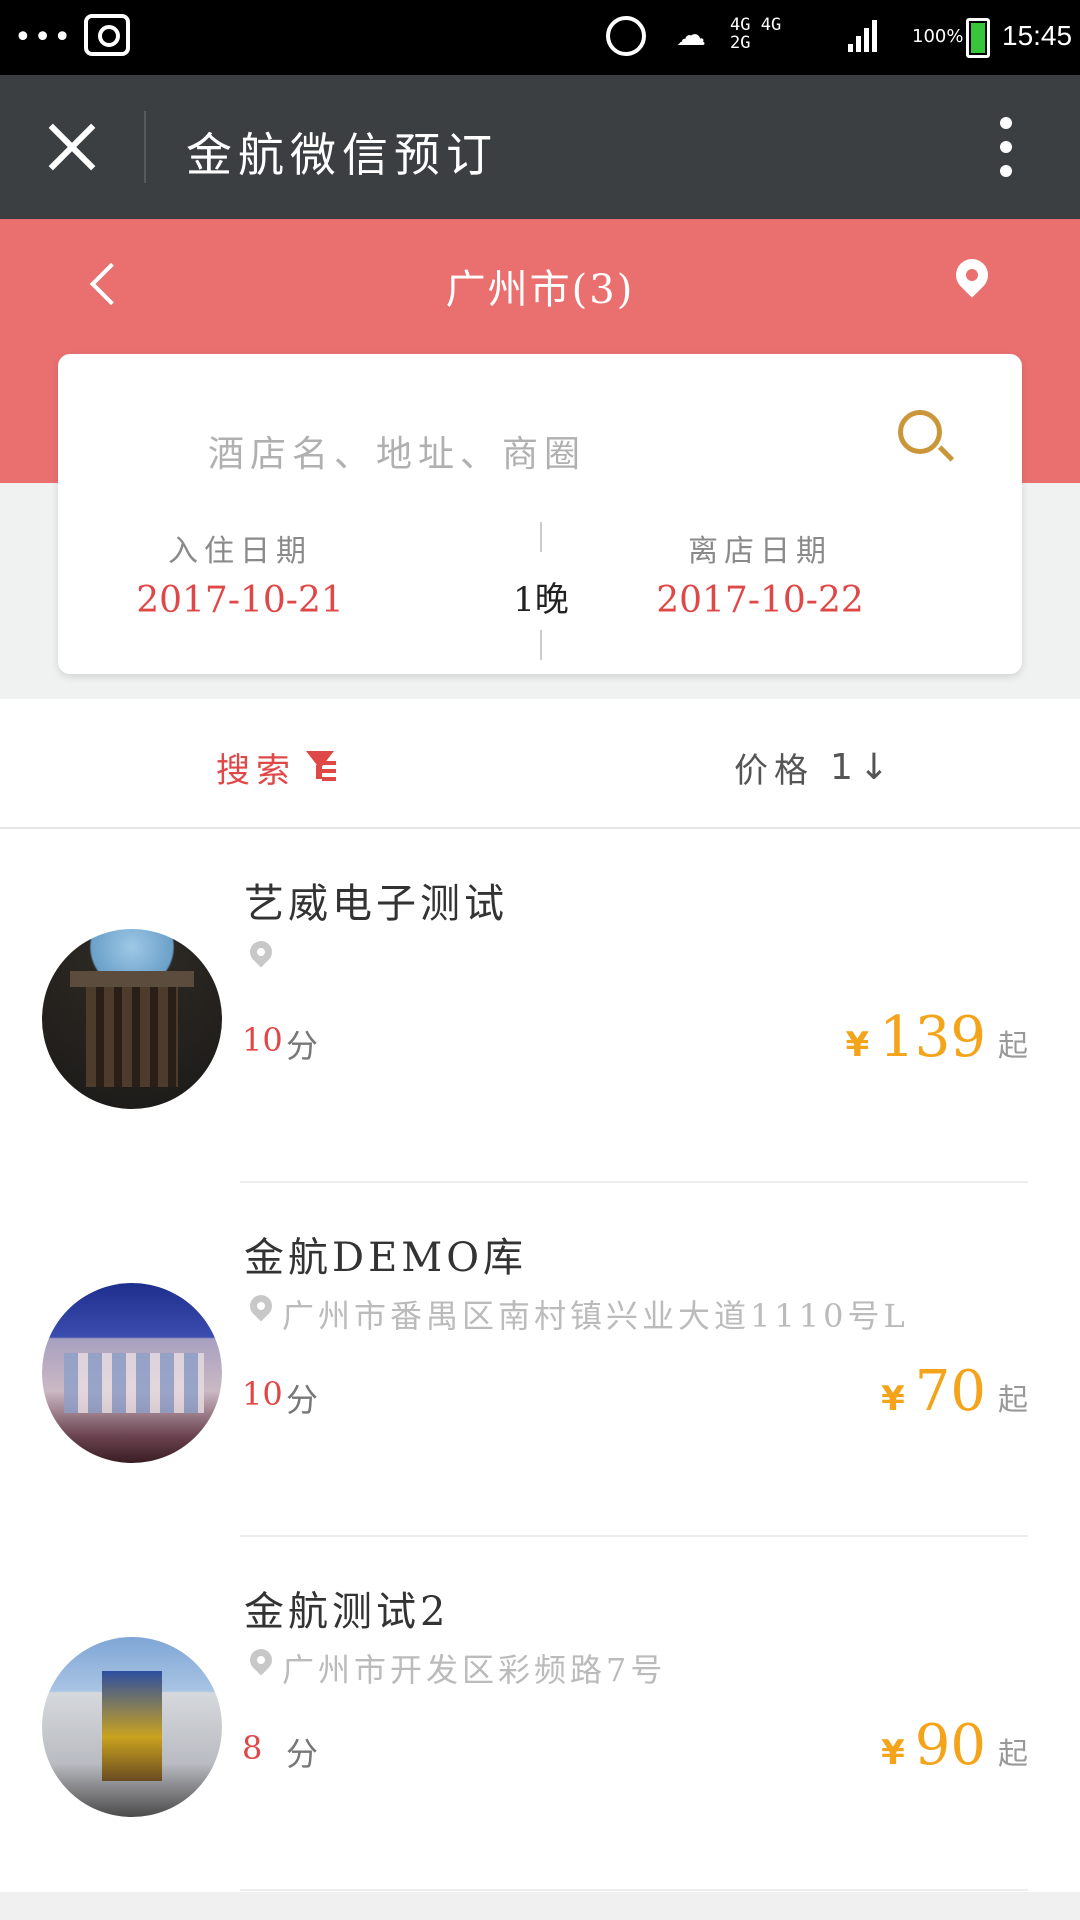  Describe the element at coordinates (252, 1748) in the screenshot. I see `hotel-score: 8` at that location.